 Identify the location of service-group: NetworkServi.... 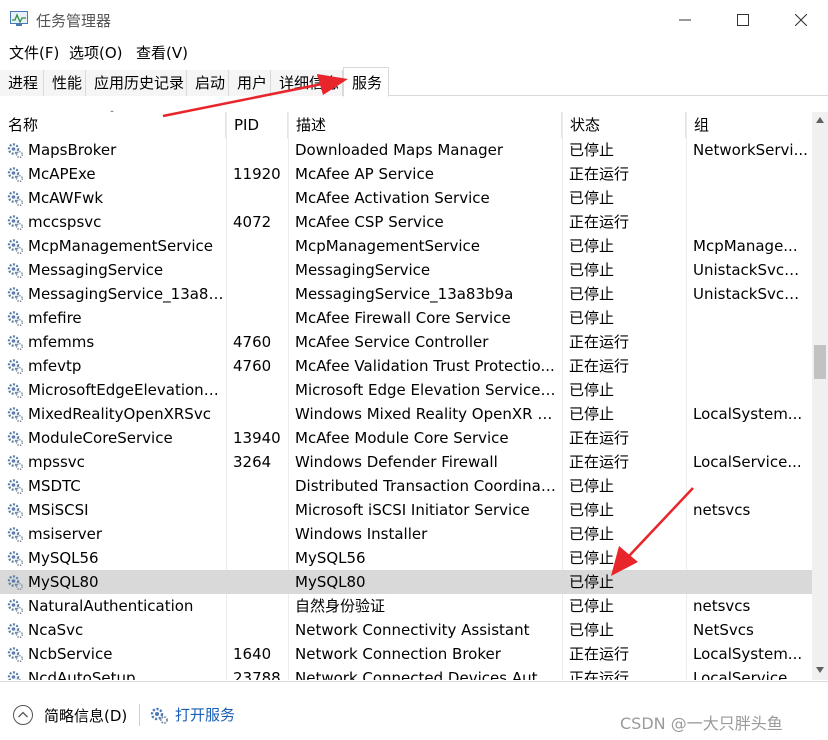
(750, 150).